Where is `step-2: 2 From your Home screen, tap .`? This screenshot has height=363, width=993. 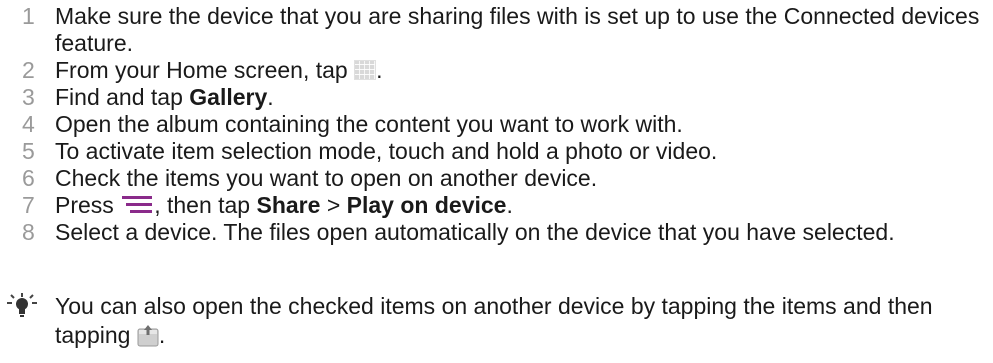 step-2: 2 From your Home screen, tap . is located at coordinates (496, 70).